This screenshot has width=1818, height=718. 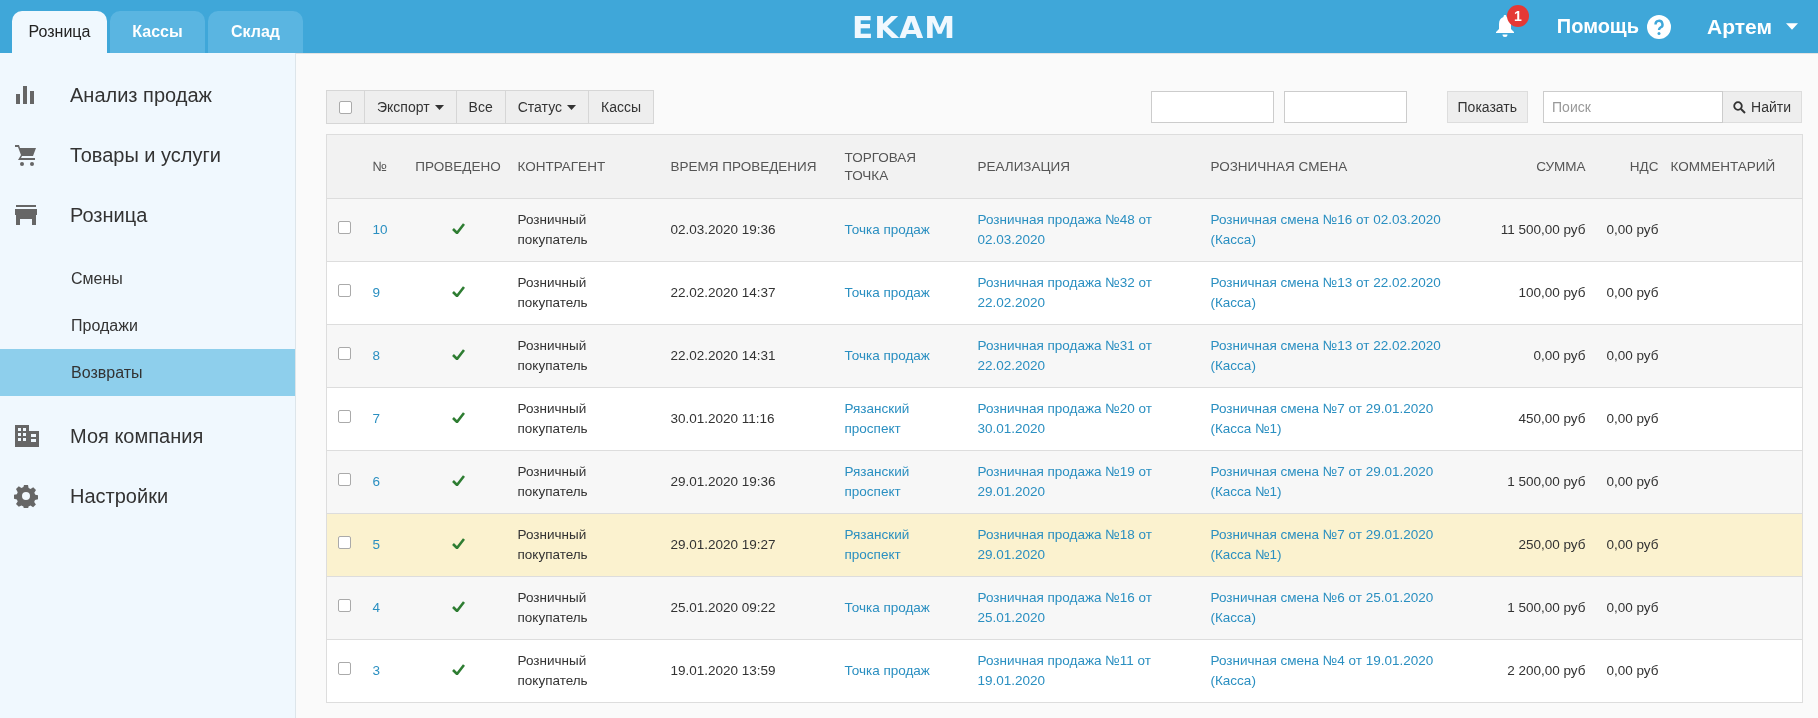 I want to click on sidebar-item: Анализ продаж, so click(x=147, y=95).